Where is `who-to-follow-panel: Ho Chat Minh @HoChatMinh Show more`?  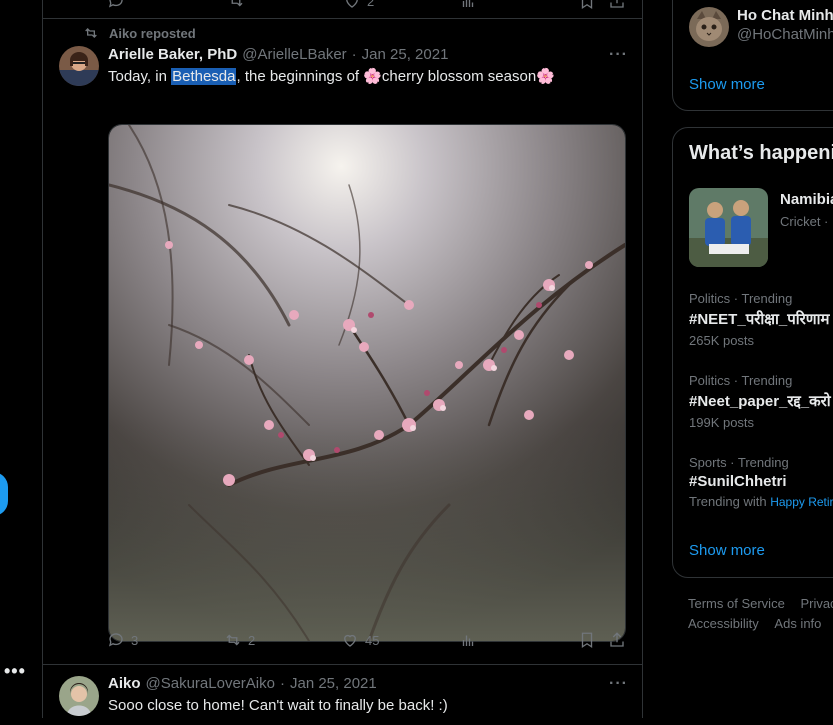 who-to-follow-panel: Ho Chat Minh @HoChatMinh Show more is located at coordinates (752, 55).